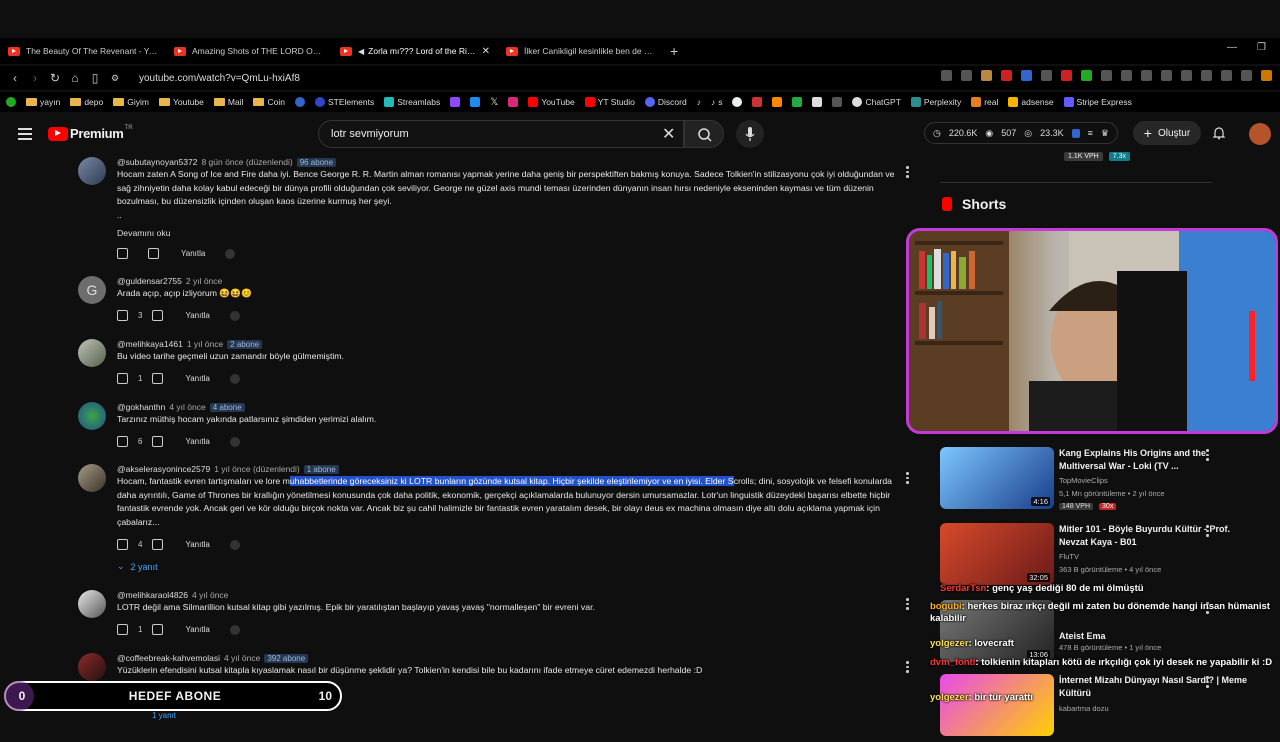  What do you see at coordinates (257, 469) in the screenshot?
I see `comment-time: 1 yıl önce (düzenlendi)` at bounding box center [257, 469].